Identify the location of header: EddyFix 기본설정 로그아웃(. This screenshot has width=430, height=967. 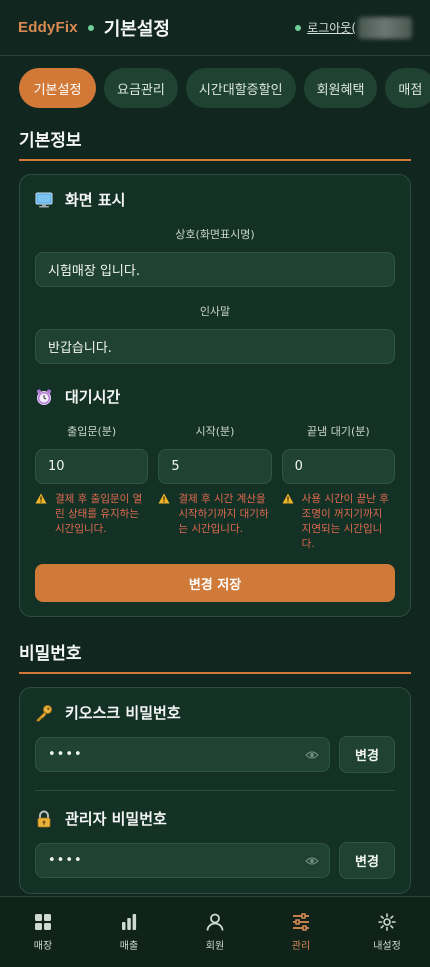
(215, 28).